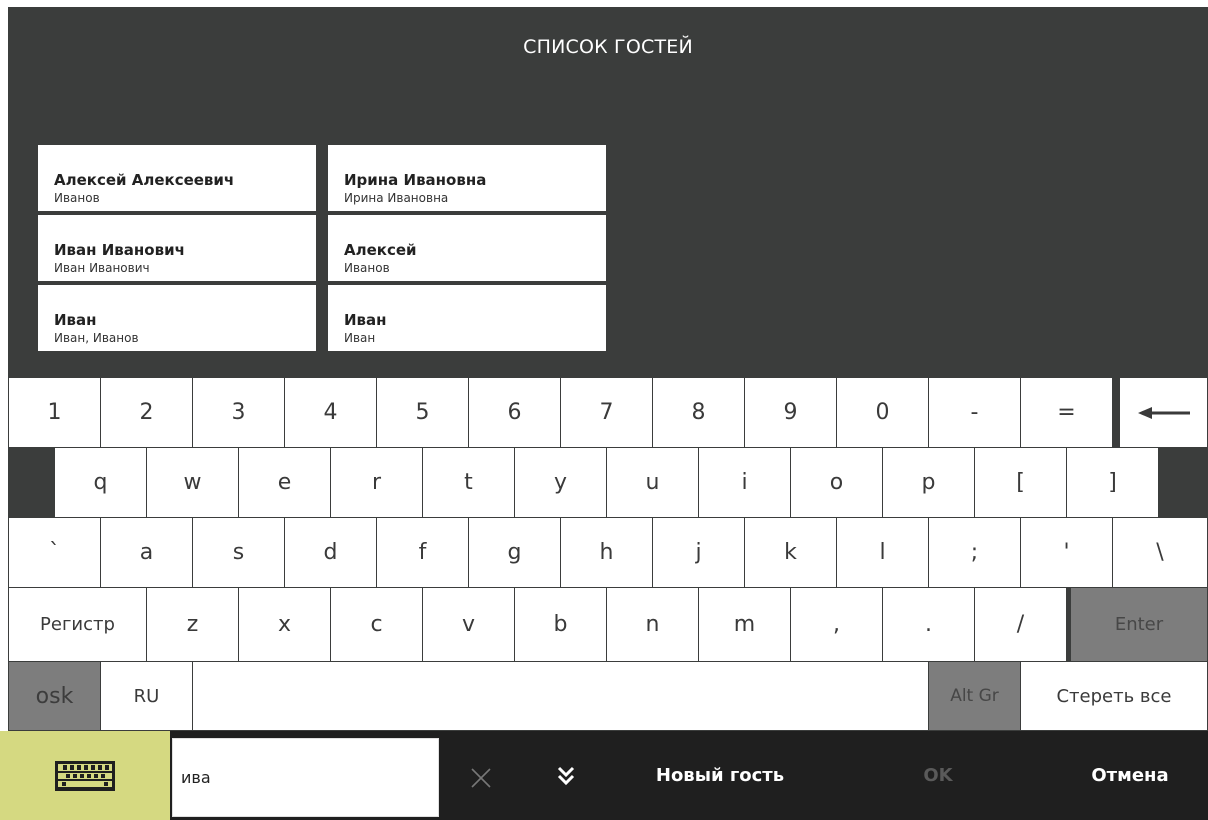  Describe the element at coordinates (238, 412) in the screenshot. I see `key-3: 3` at that location.